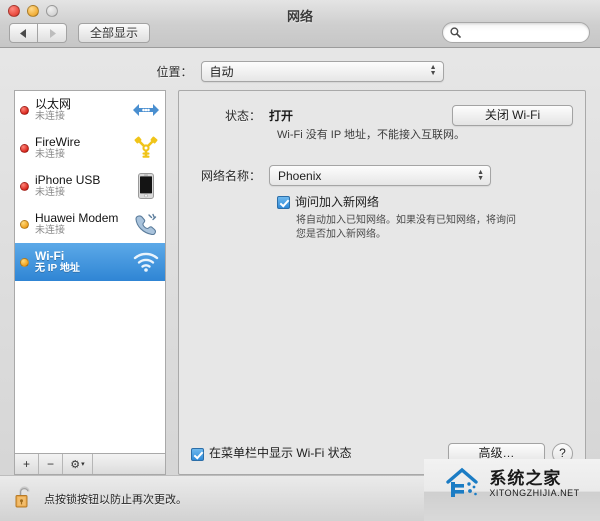 This screenshot has width=600, height=521. What do you see at coordinates (25, 498) in the screenshot?
I see `unlocked-padlock-icon` at bounding box center [25, 498].